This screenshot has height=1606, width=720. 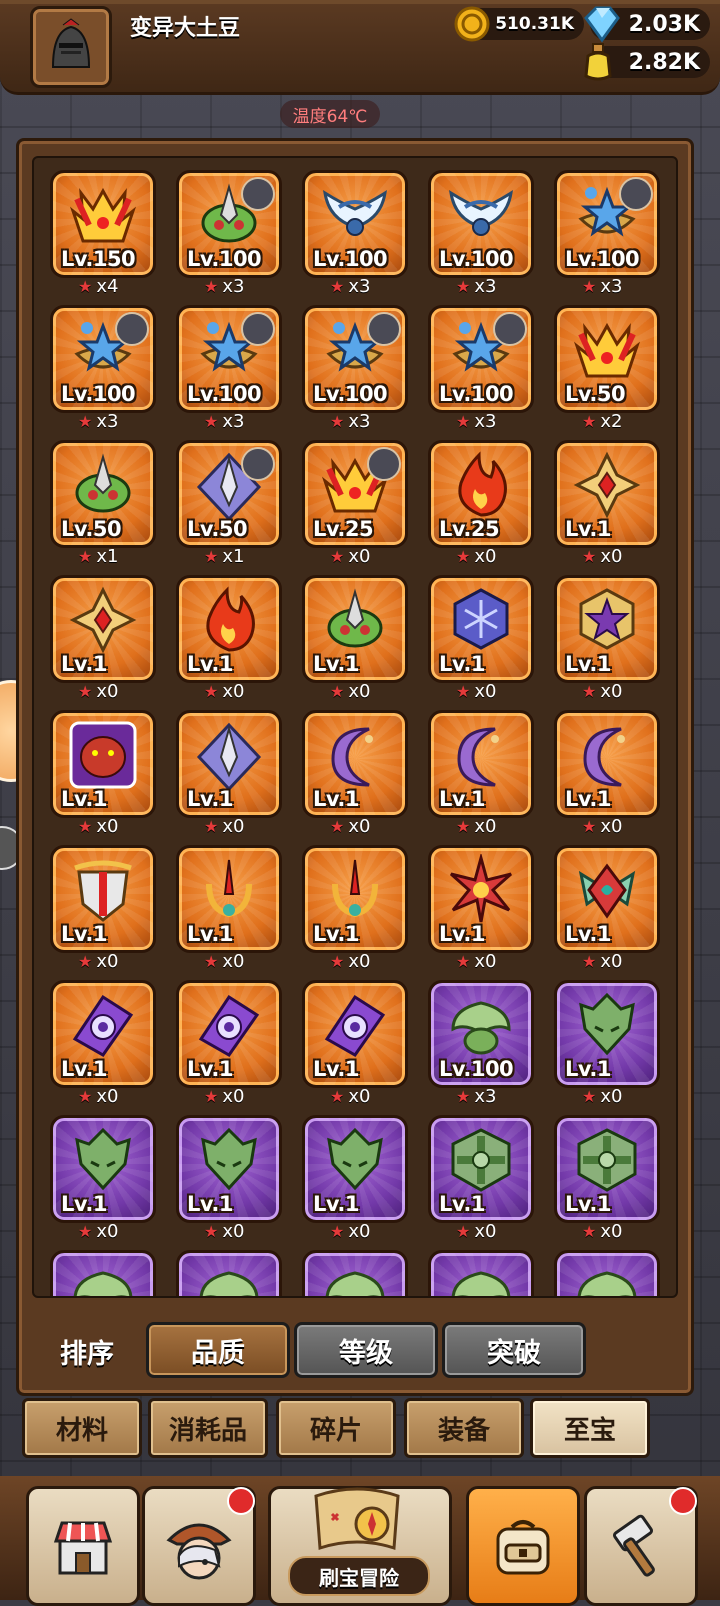 What do you see at coordinates (514, 1350) in the screenshot?
I see `sort-breakthrough-button: 突破` at bounding box center [514, 1350].